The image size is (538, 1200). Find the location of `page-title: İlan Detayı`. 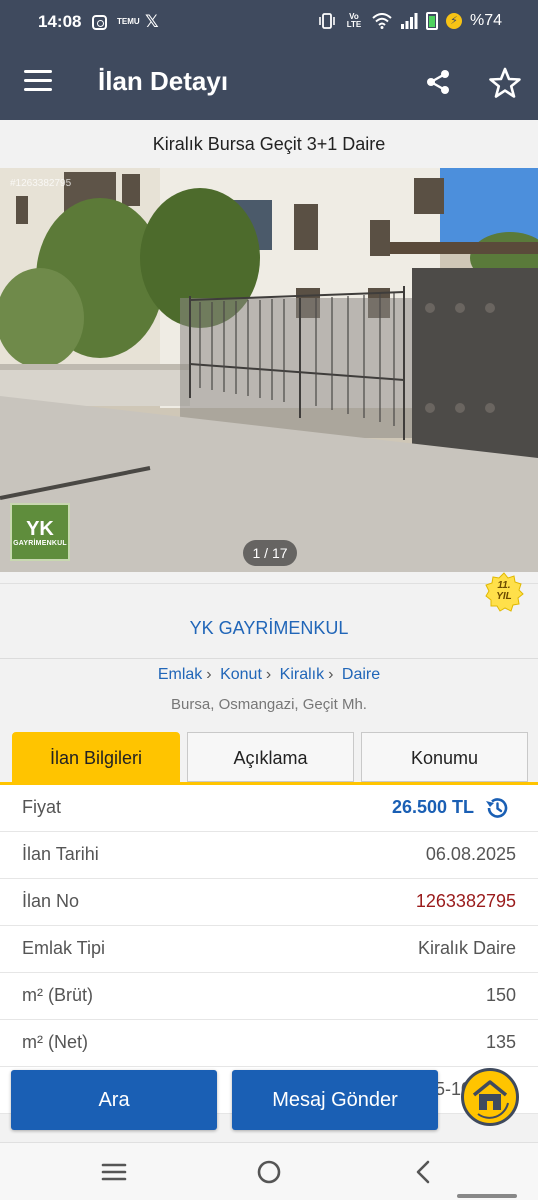

page-title: İlan Detayı is located at coordinates (163, 81).